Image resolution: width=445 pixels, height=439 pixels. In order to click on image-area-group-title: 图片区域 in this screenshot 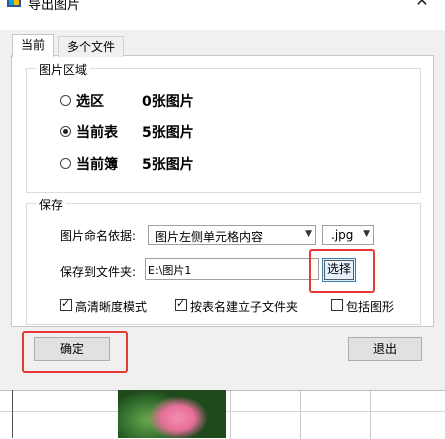, I will do `click(63, 69)`.